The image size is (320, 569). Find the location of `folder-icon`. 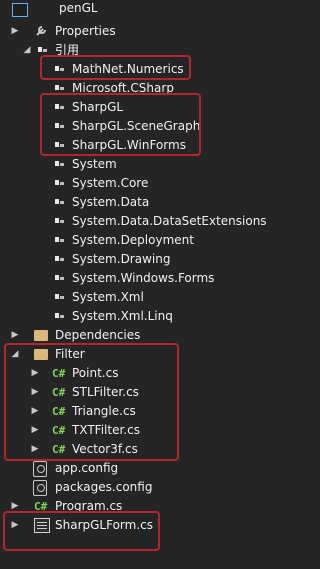

folder-icon is located at coordinates (41, 335).